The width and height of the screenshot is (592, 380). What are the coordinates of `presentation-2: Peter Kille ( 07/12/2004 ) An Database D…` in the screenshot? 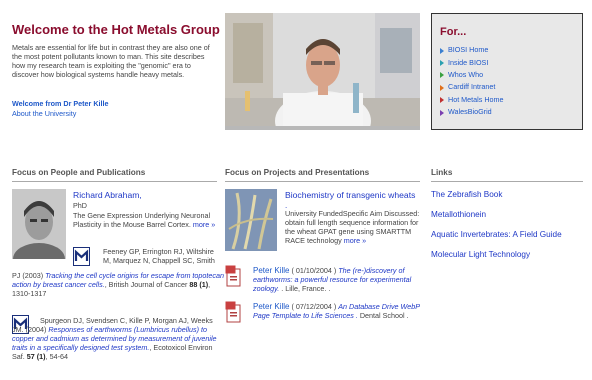 It's located at (338, 311).